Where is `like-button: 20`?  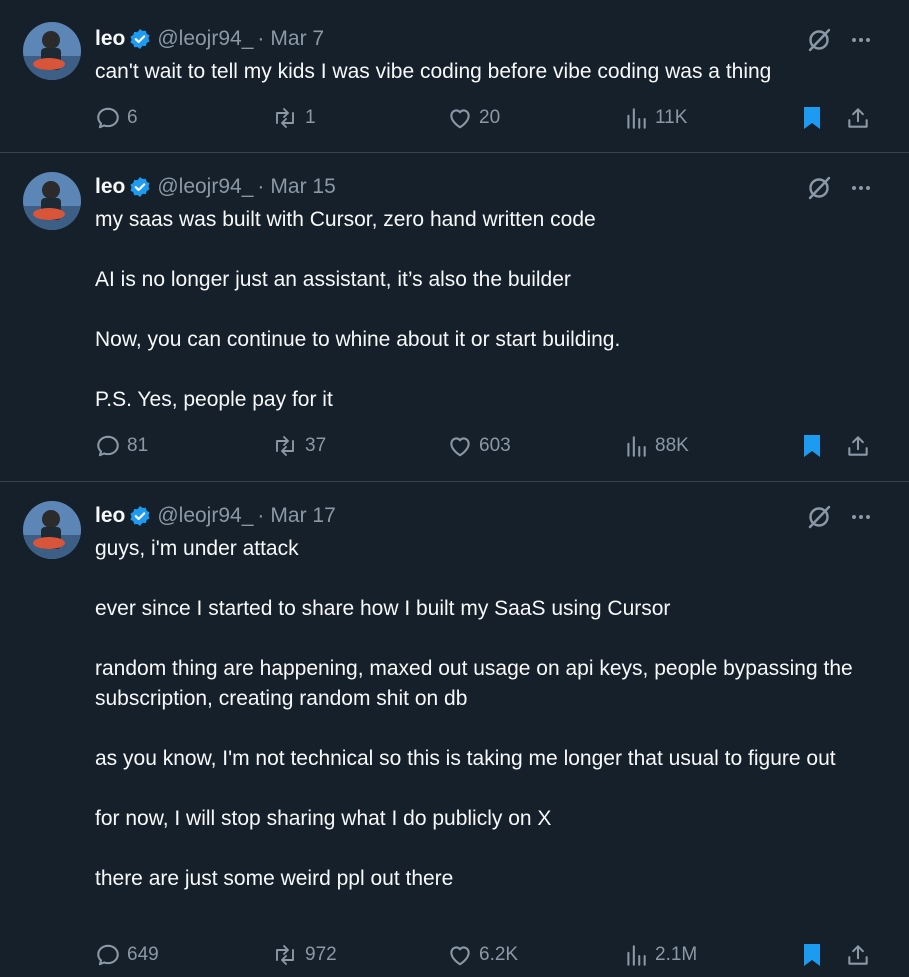
like-button: 20 is located at coordinates (473, 118).